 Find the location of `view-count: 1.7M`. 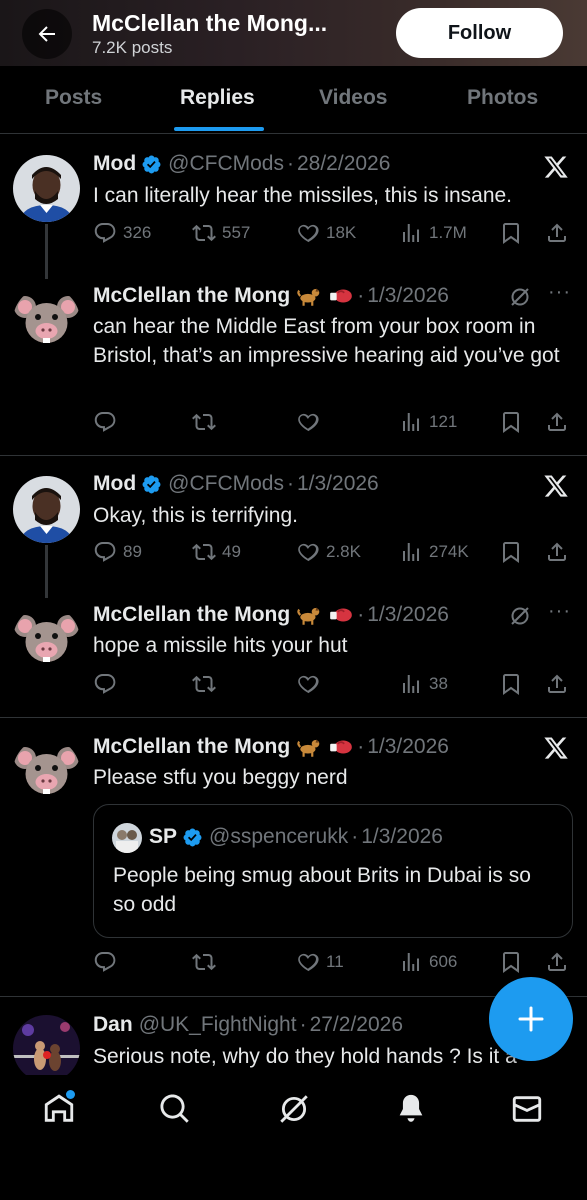

view-count: 1.7M is located at coordinates (448, 232).